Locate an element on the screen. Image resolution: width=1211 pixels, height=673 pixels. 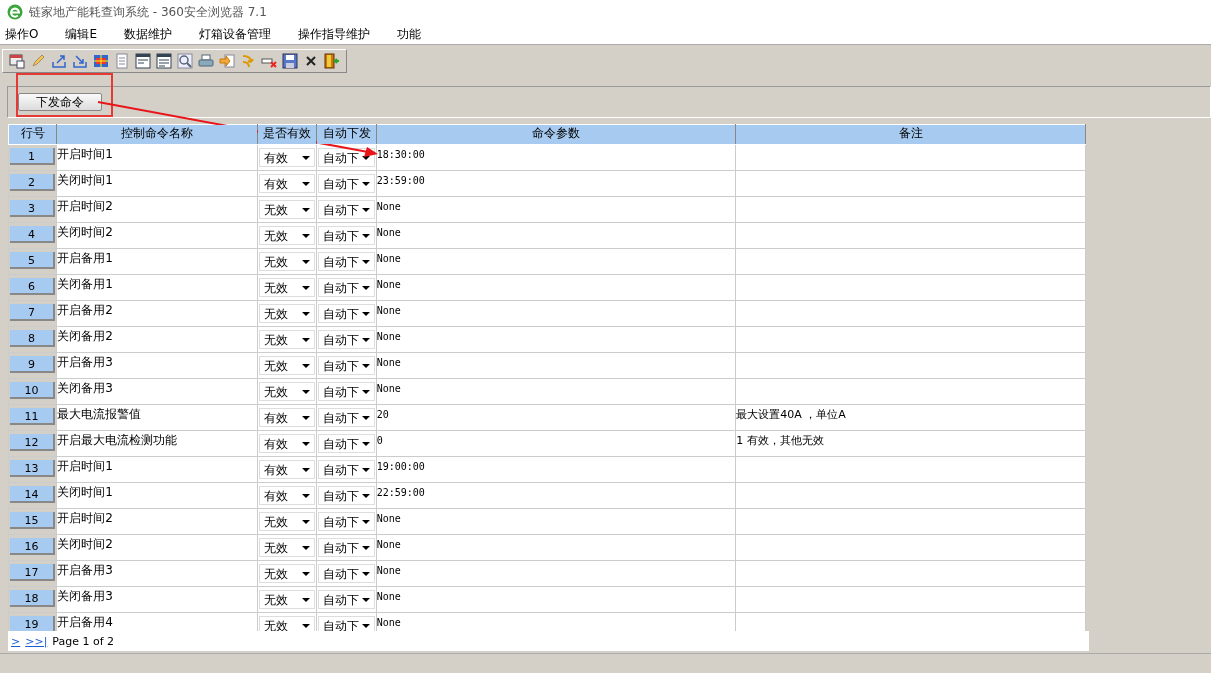
form-icon is located at coordinates (143, 61).